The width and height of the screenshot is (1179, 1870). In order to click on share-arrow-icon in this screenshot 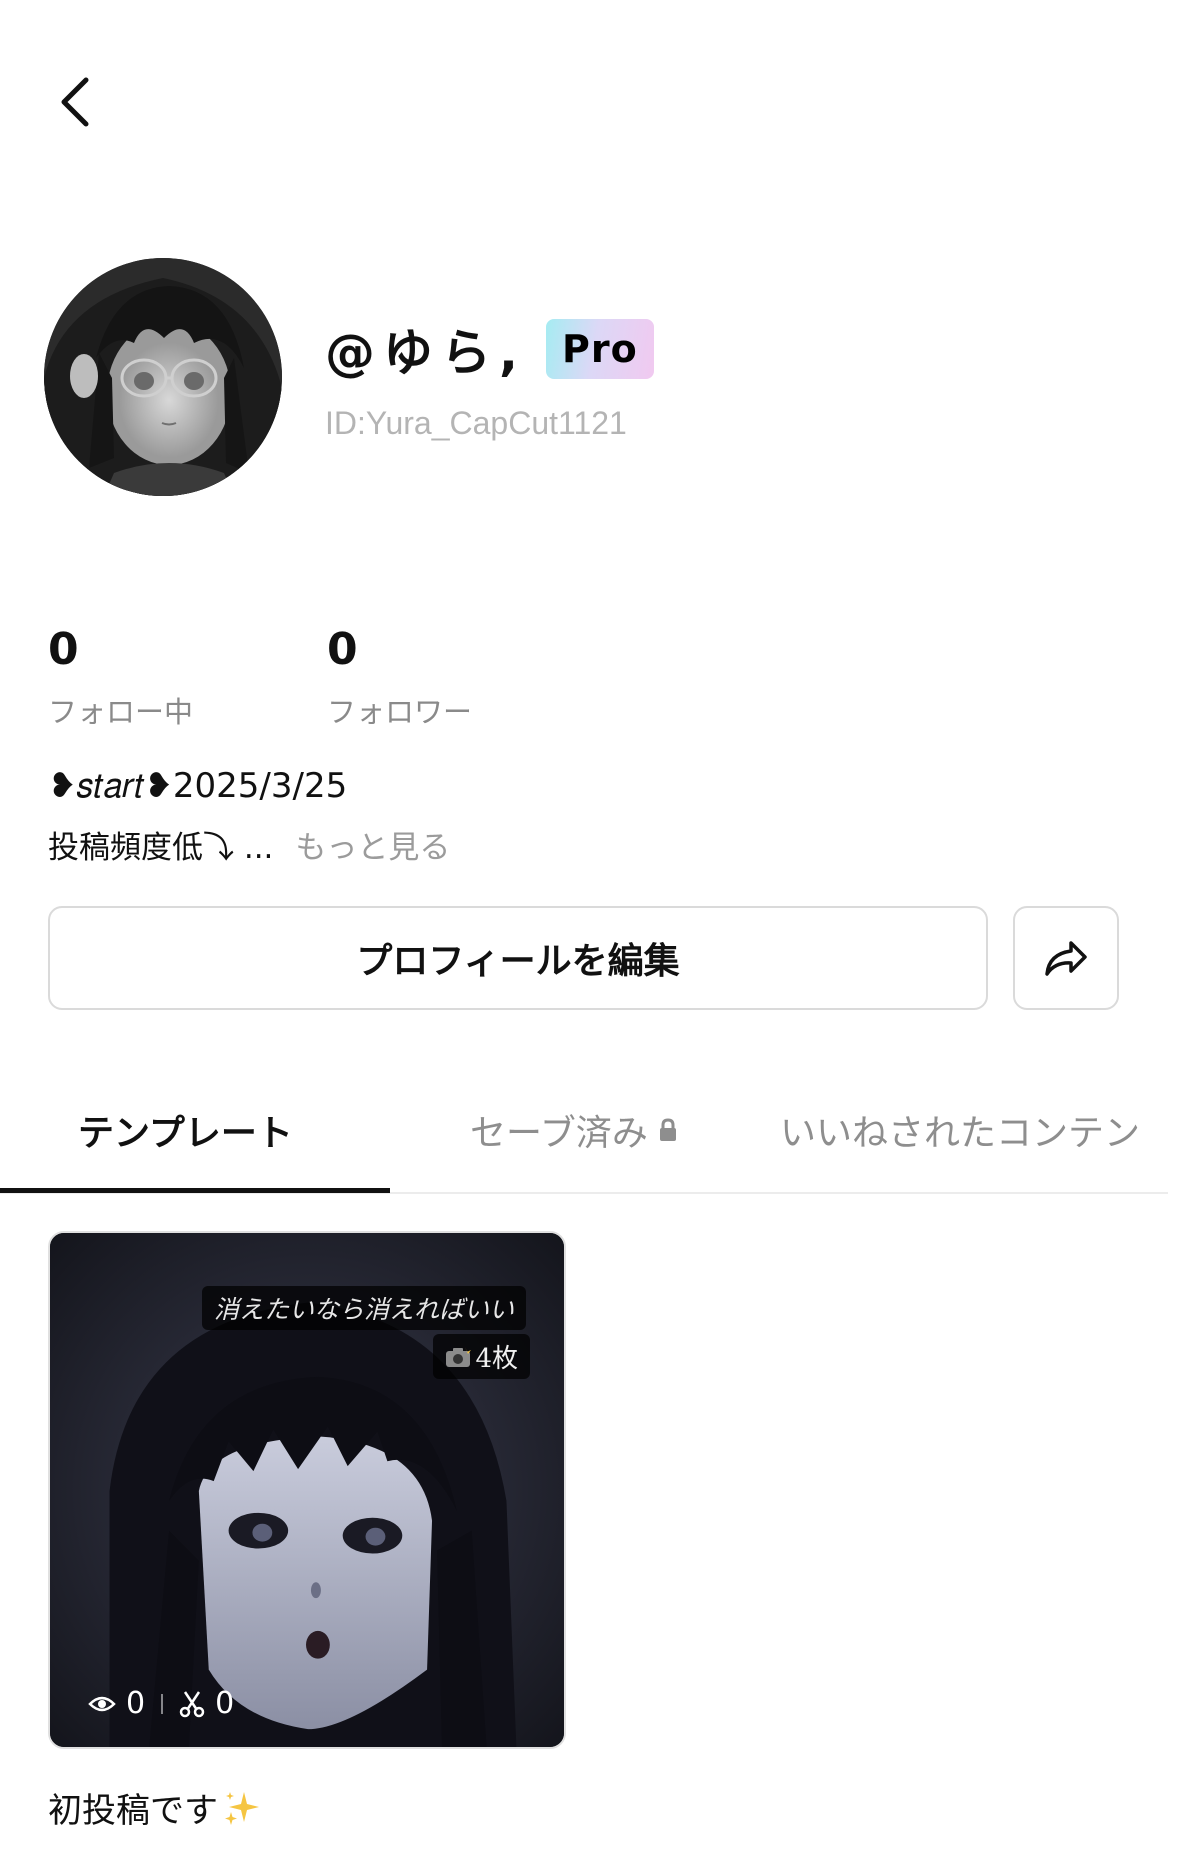, I will do `click(1066, 958)`.